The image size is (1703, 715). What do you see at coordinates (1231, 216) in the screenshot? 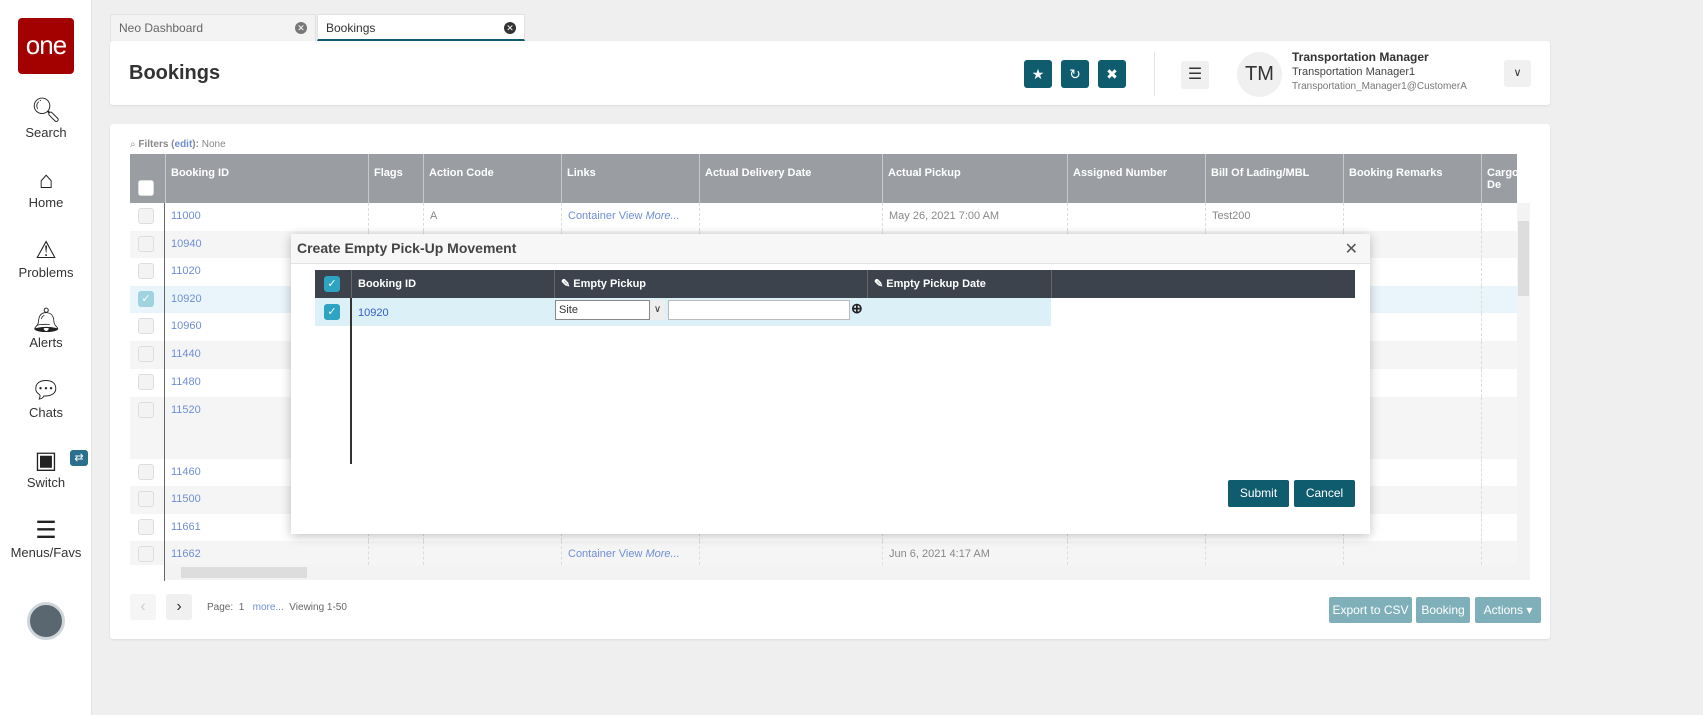
I see `cell-bol: Test200` at bounding box center [1231, 216].